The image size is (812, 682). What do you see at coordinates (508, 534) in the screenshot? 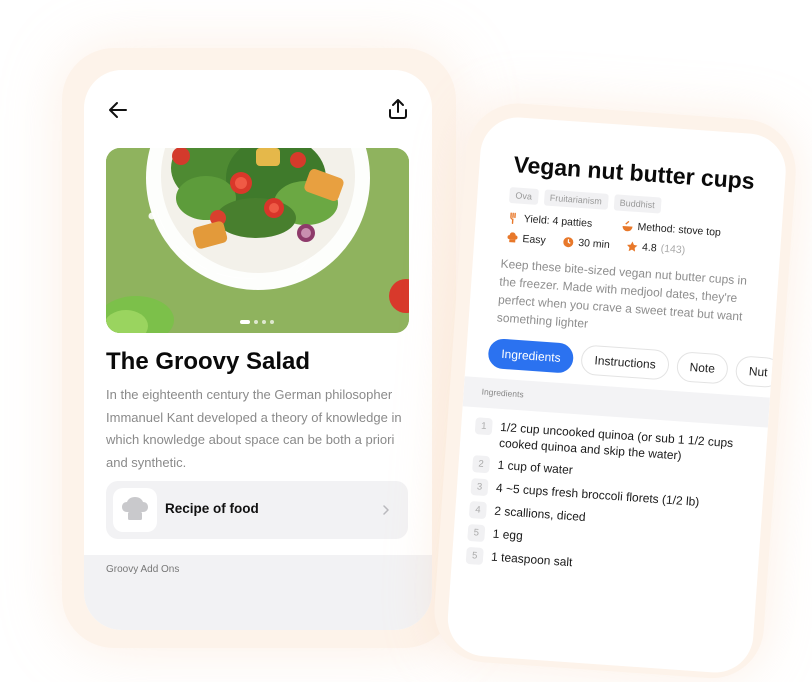
I see `ingredient-text: 1 egg` at bounding box center [508, 534].